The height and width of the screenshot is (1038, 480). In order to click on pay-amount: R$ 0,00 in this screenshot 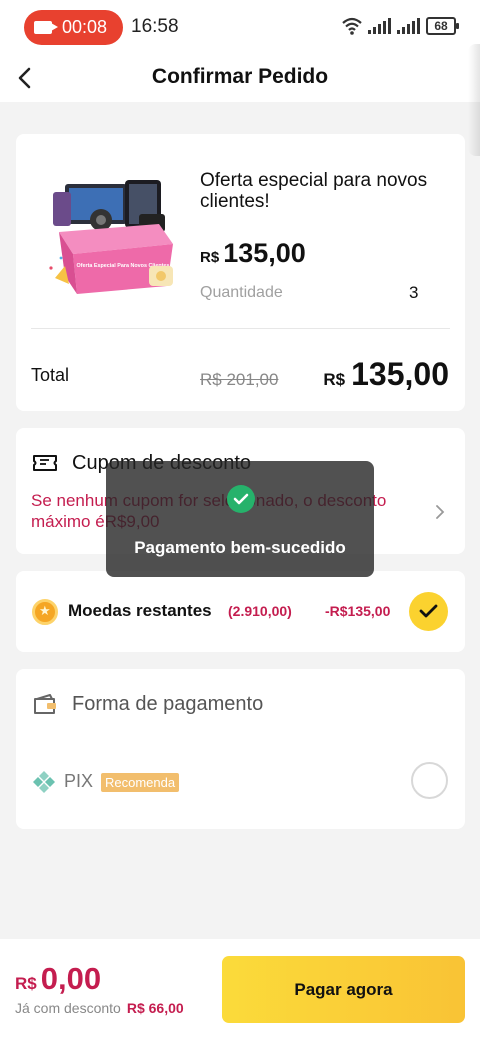, I will do `click(58, 979)`.